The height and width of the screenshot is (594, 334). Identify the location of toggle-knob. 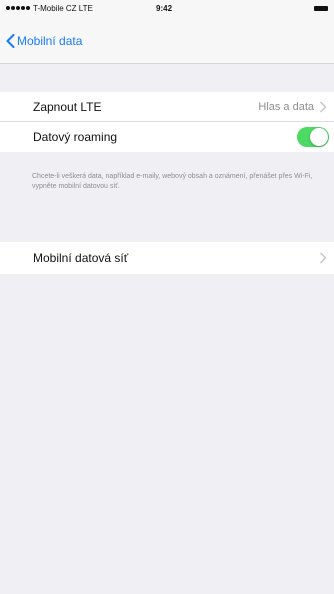
(319, 137).